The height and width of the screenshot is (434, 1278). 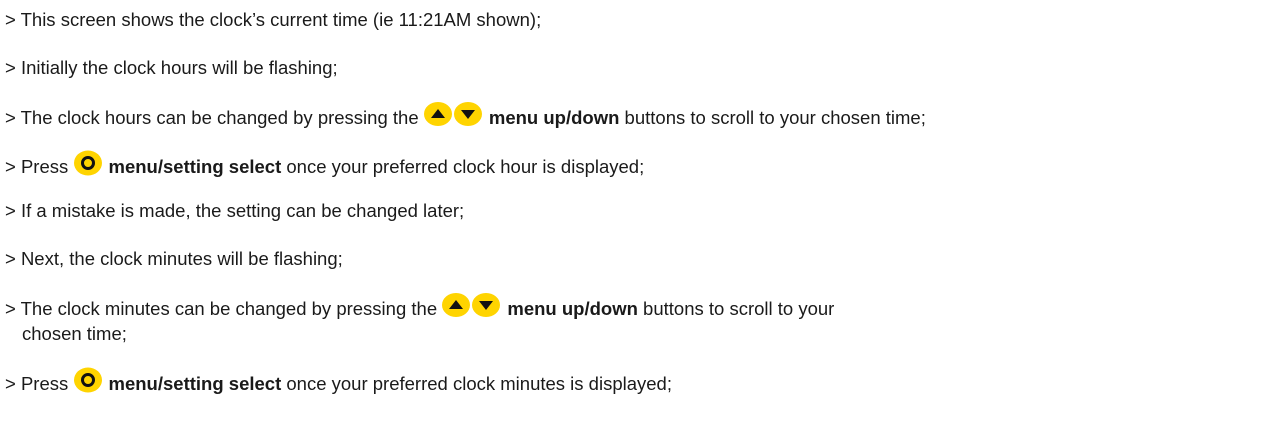 I want to click on line-3-text-bold: menu up/down, so click(x=554, y=117).